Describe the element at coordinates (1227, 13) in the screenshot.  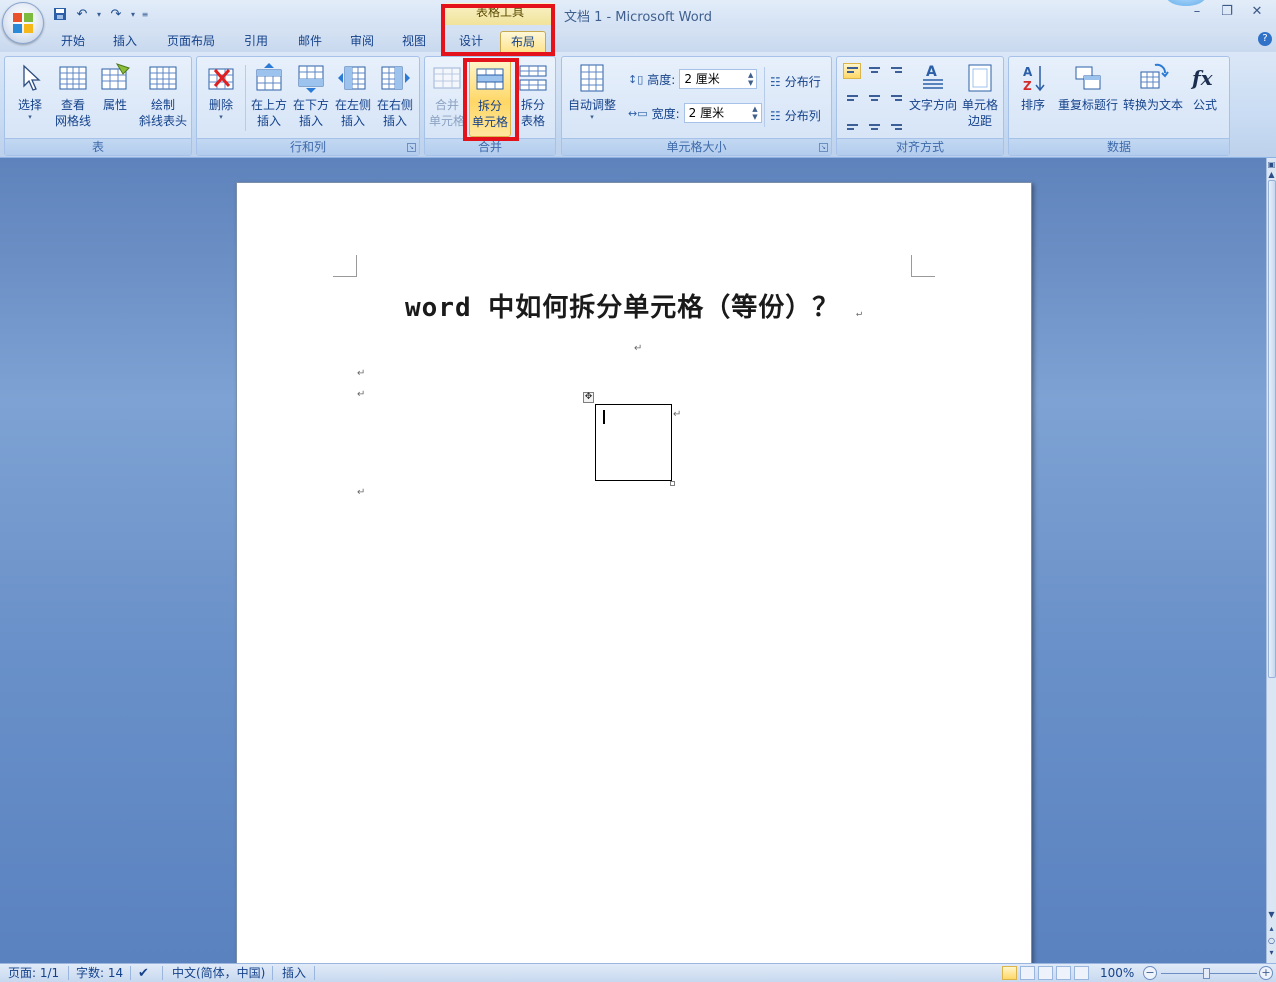
I see `restore-icon: ❐` at that location.